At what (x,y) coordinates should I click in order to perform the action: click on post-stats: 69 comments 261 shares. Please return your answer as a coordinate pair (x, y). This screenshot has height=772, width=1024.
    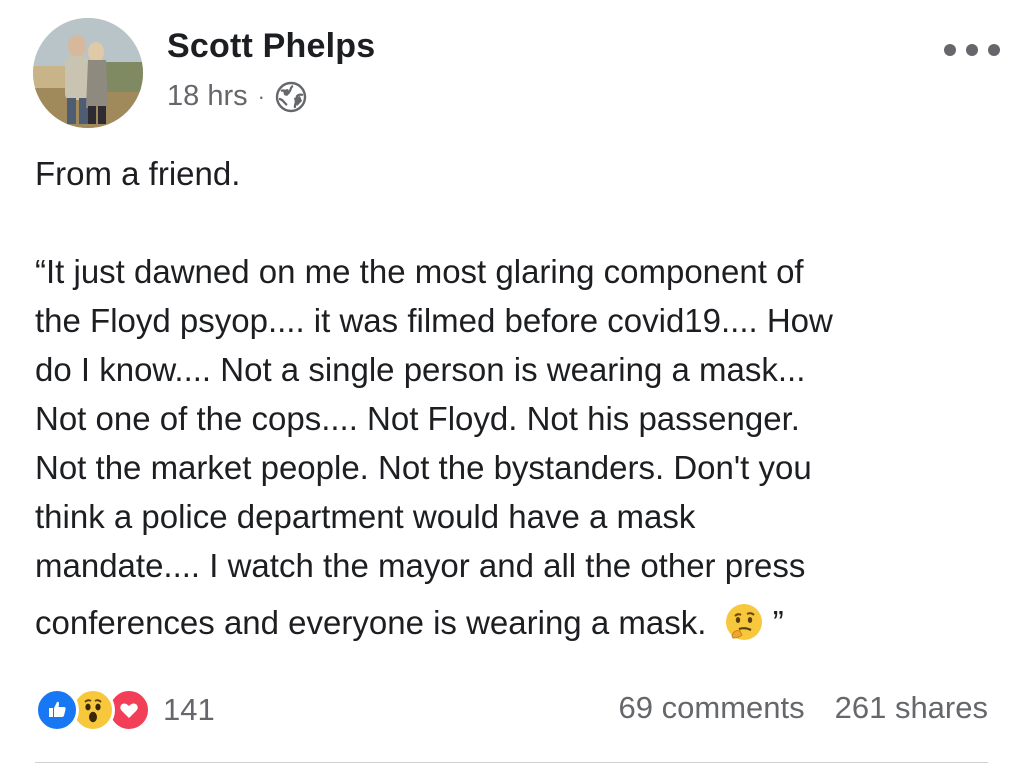
    Looking at the image, I should click on (803, 708).